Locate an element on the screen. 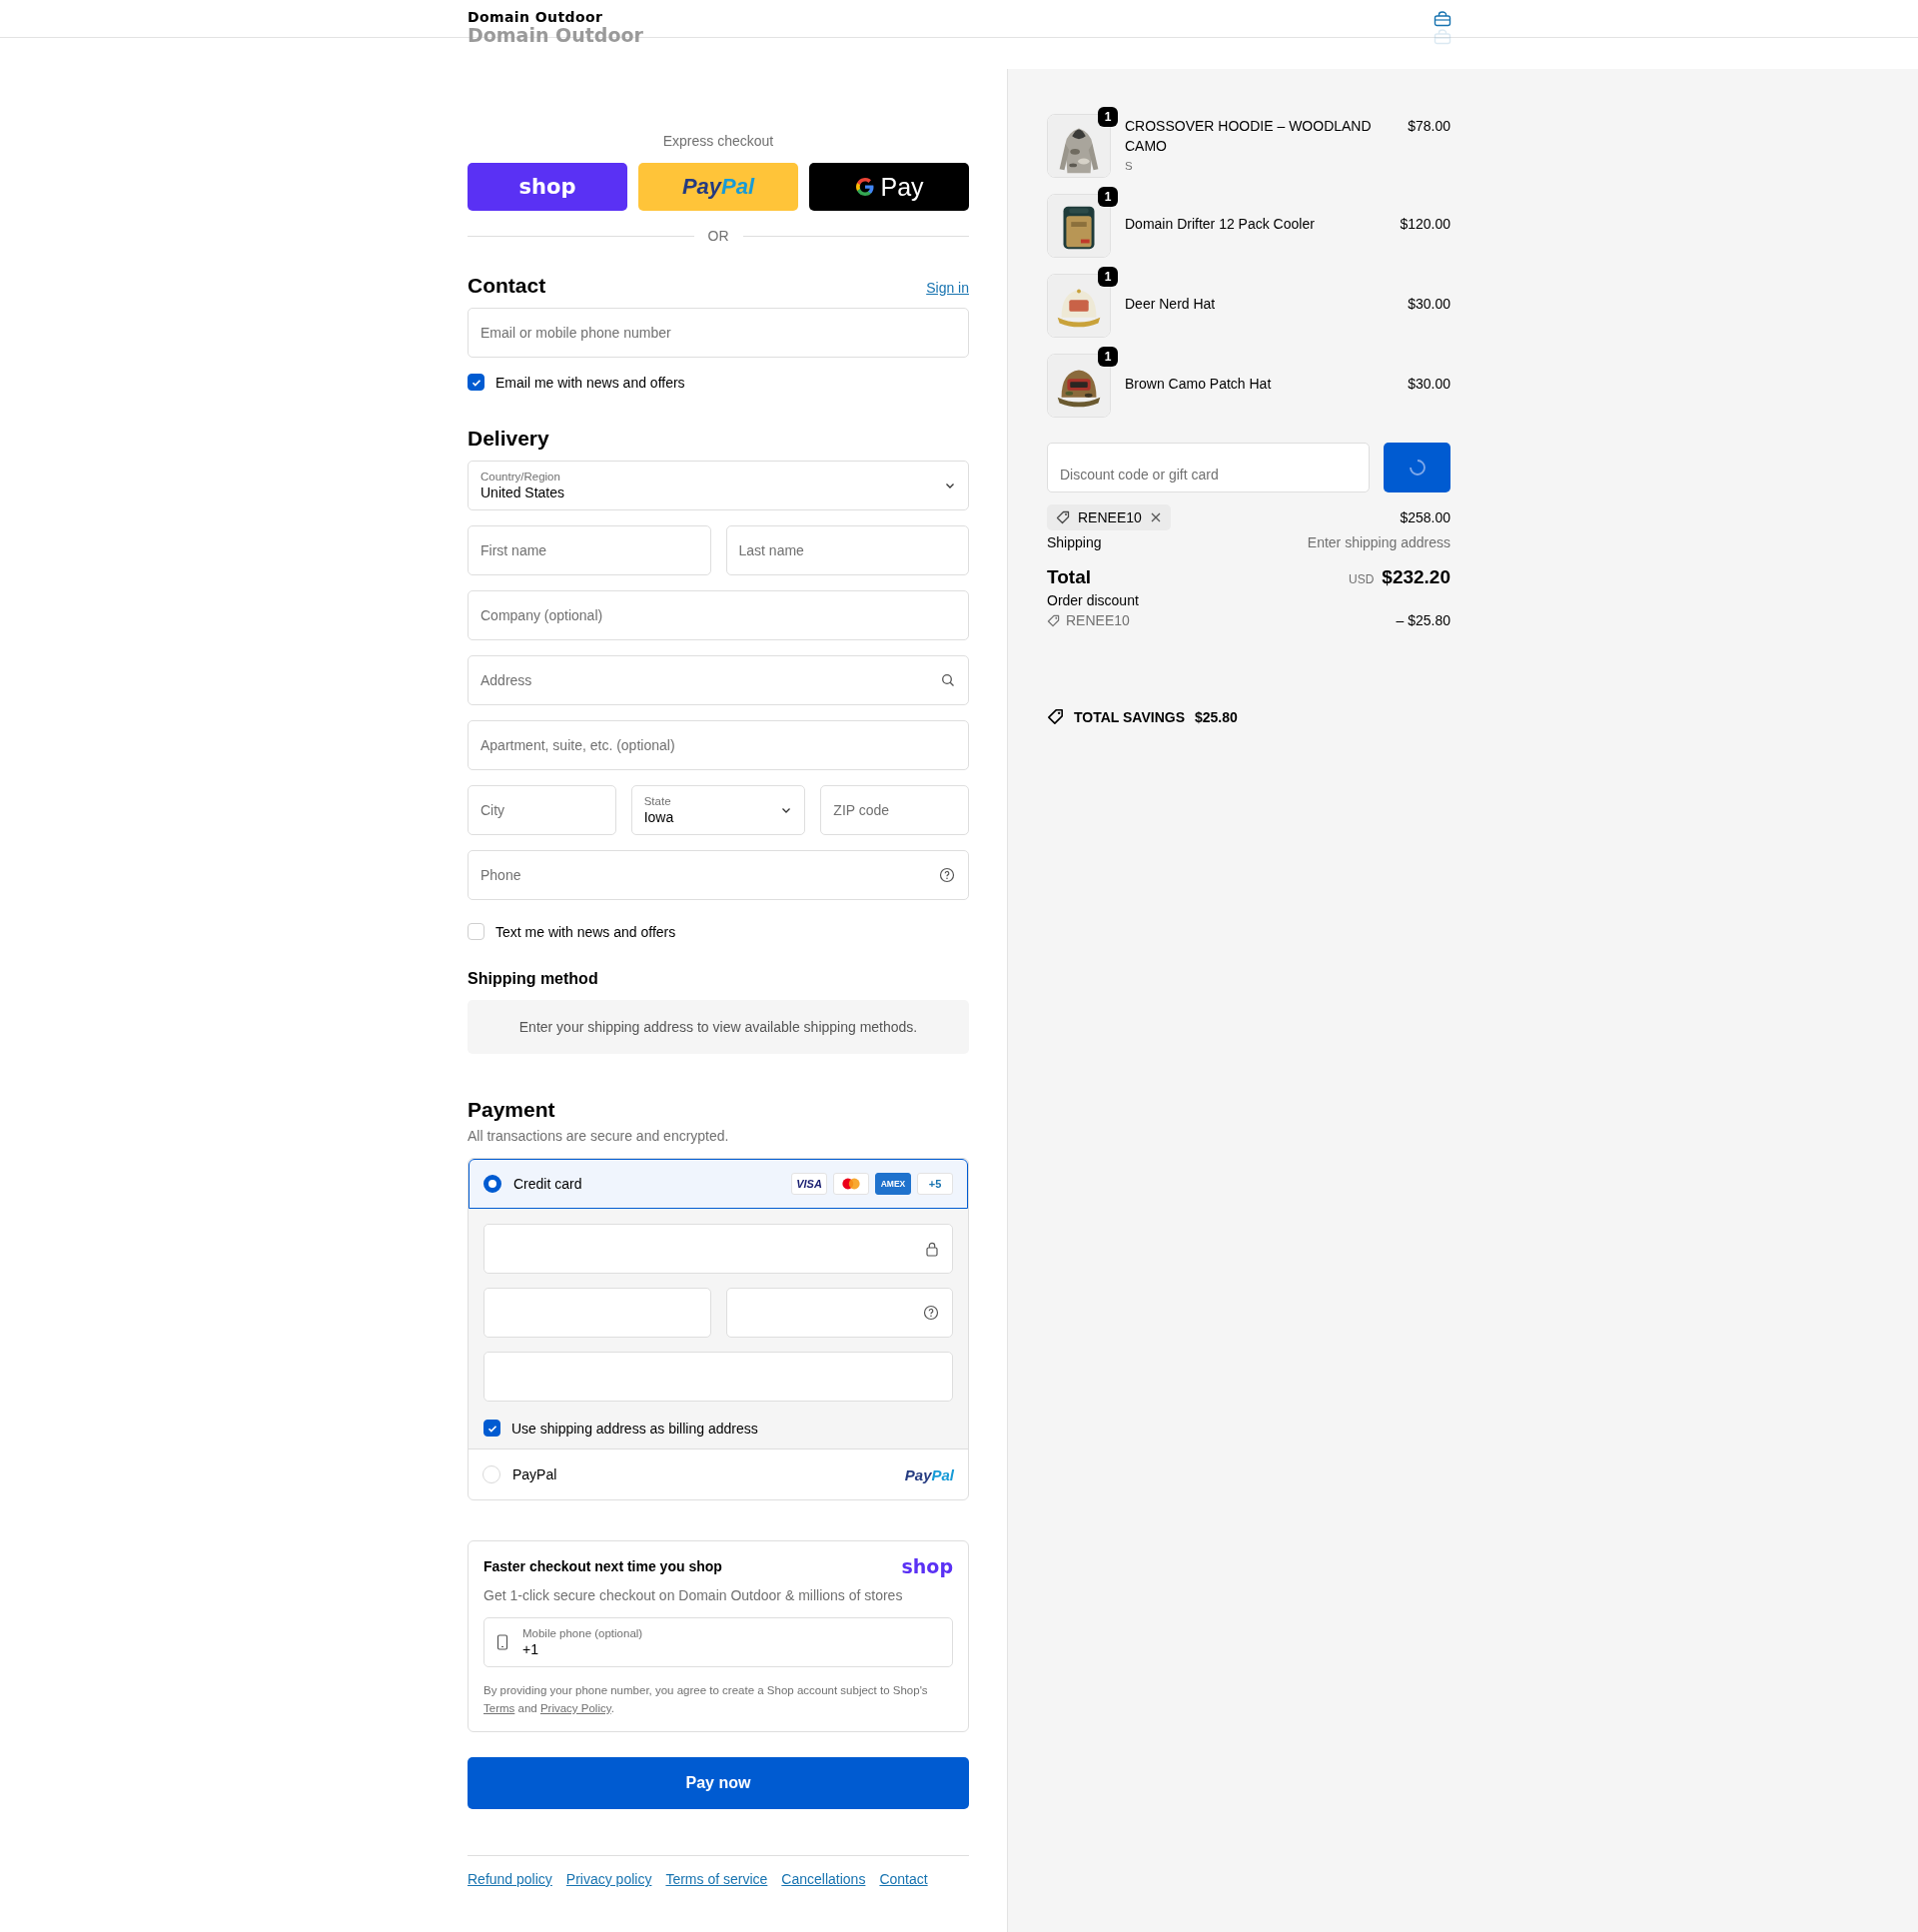  input-field: Email or mobile phone number is located at coordinates (718, 333).